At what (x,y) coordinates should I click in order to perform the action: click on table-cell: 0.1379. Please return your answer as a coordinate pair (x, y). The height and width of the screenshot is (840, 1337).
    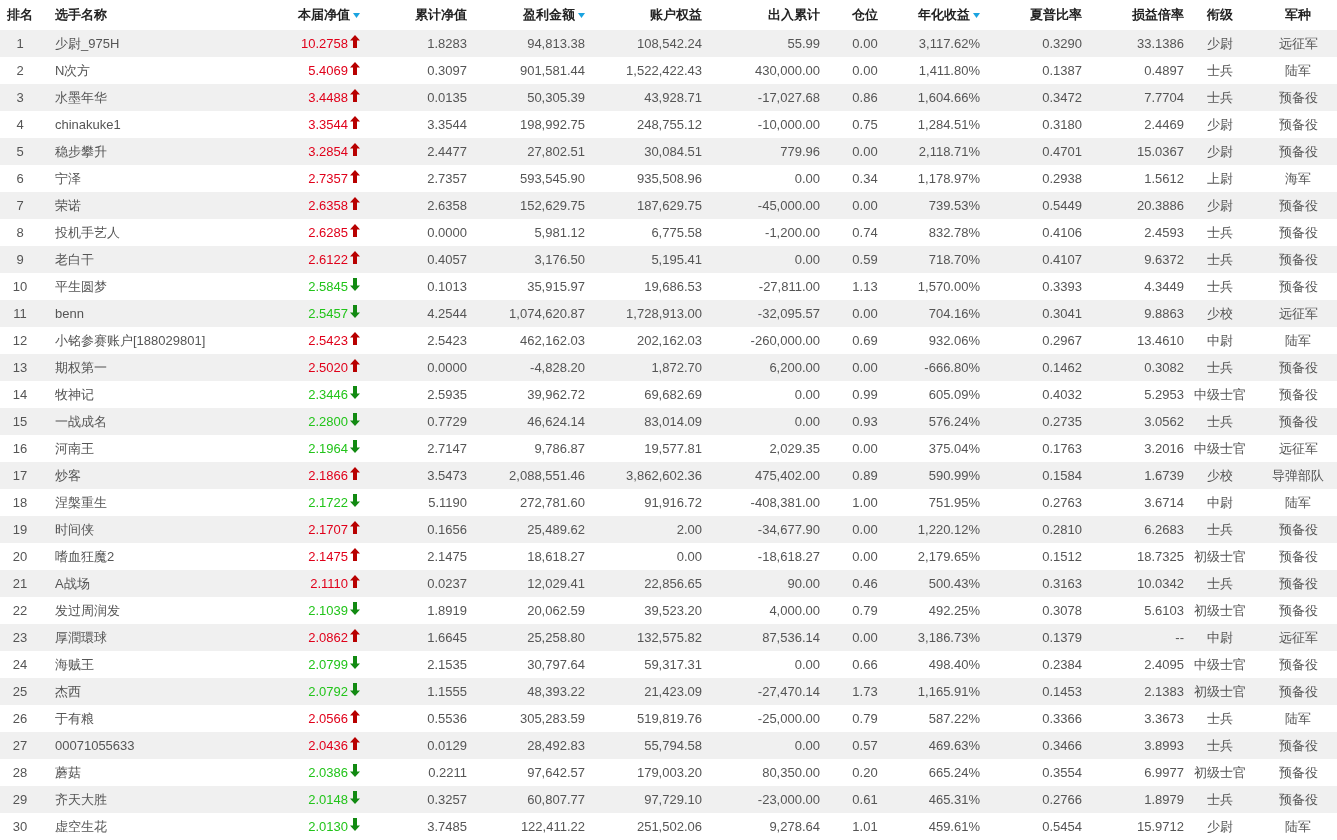
    Looking at the image, I should click on (1062, 637).